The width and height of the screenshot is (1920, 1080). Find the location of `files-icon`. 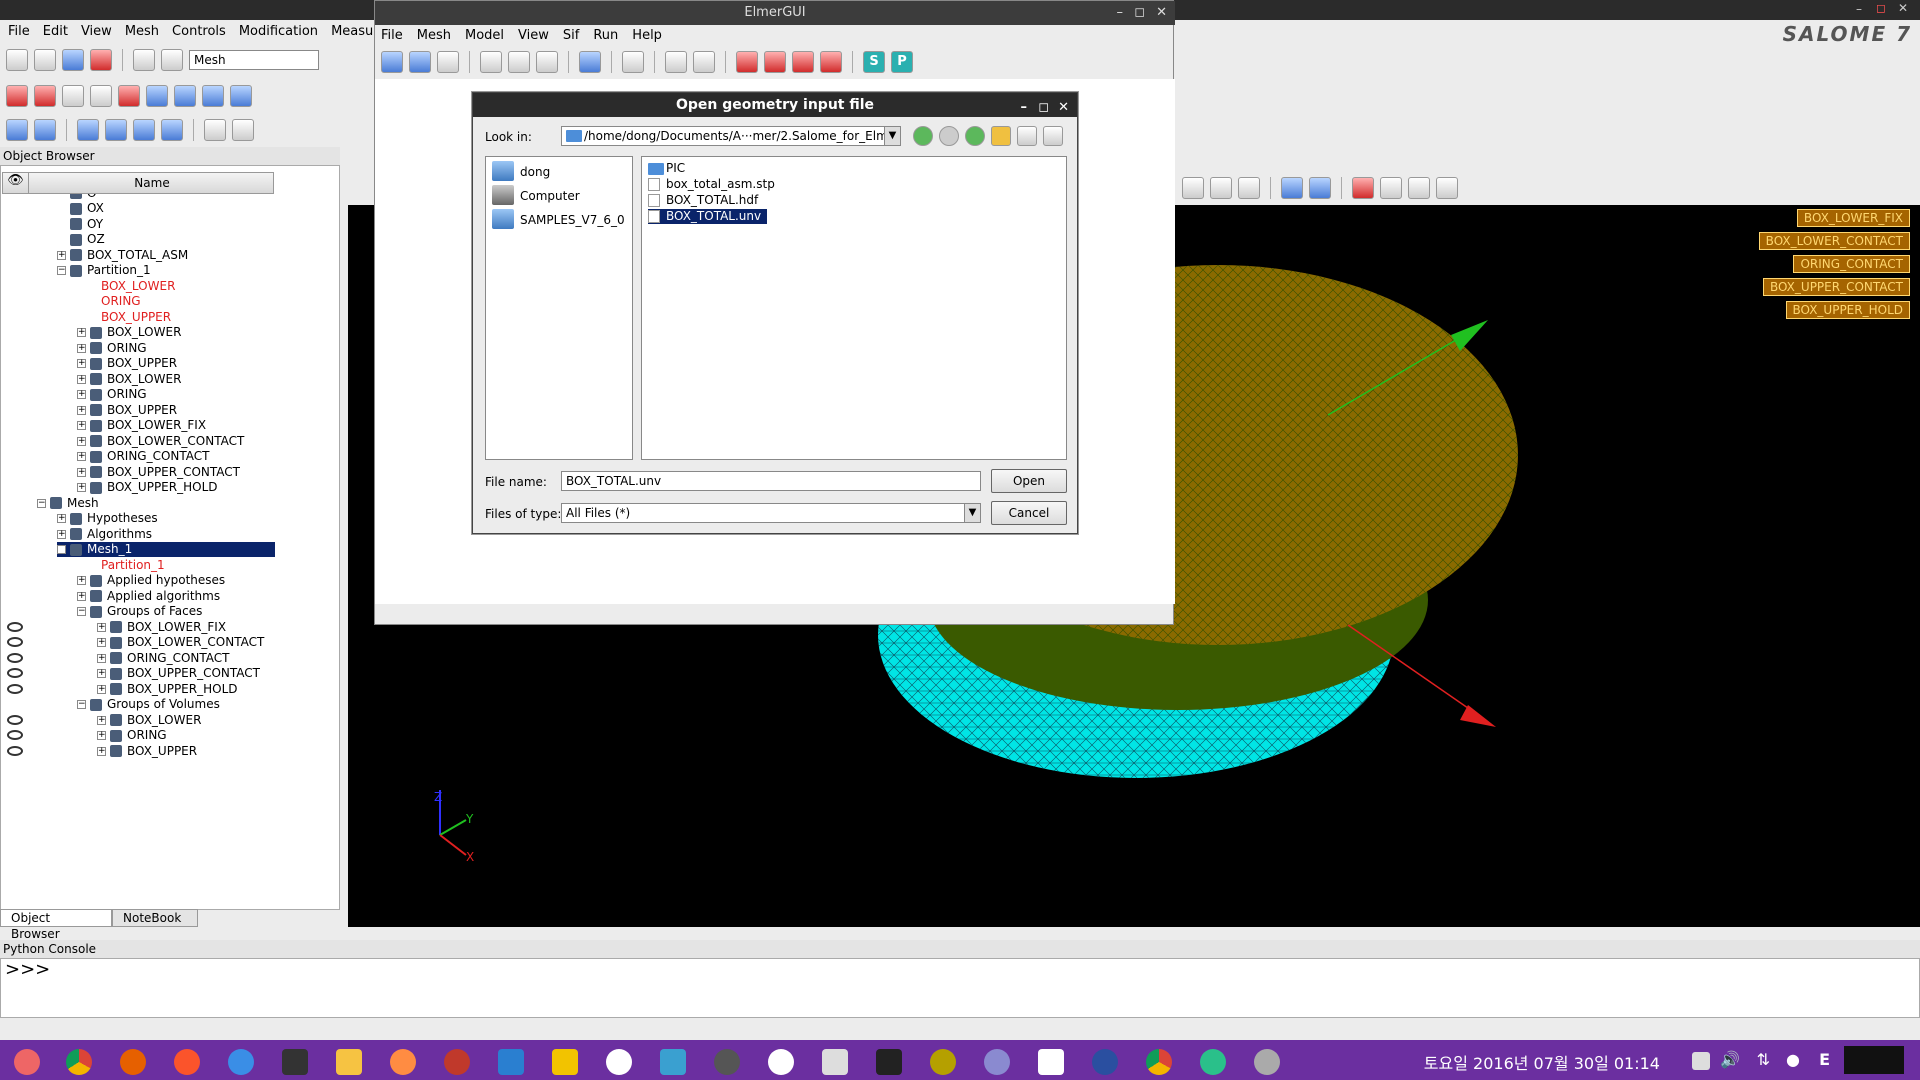

files-icon is located at coordinates (349, 1062).